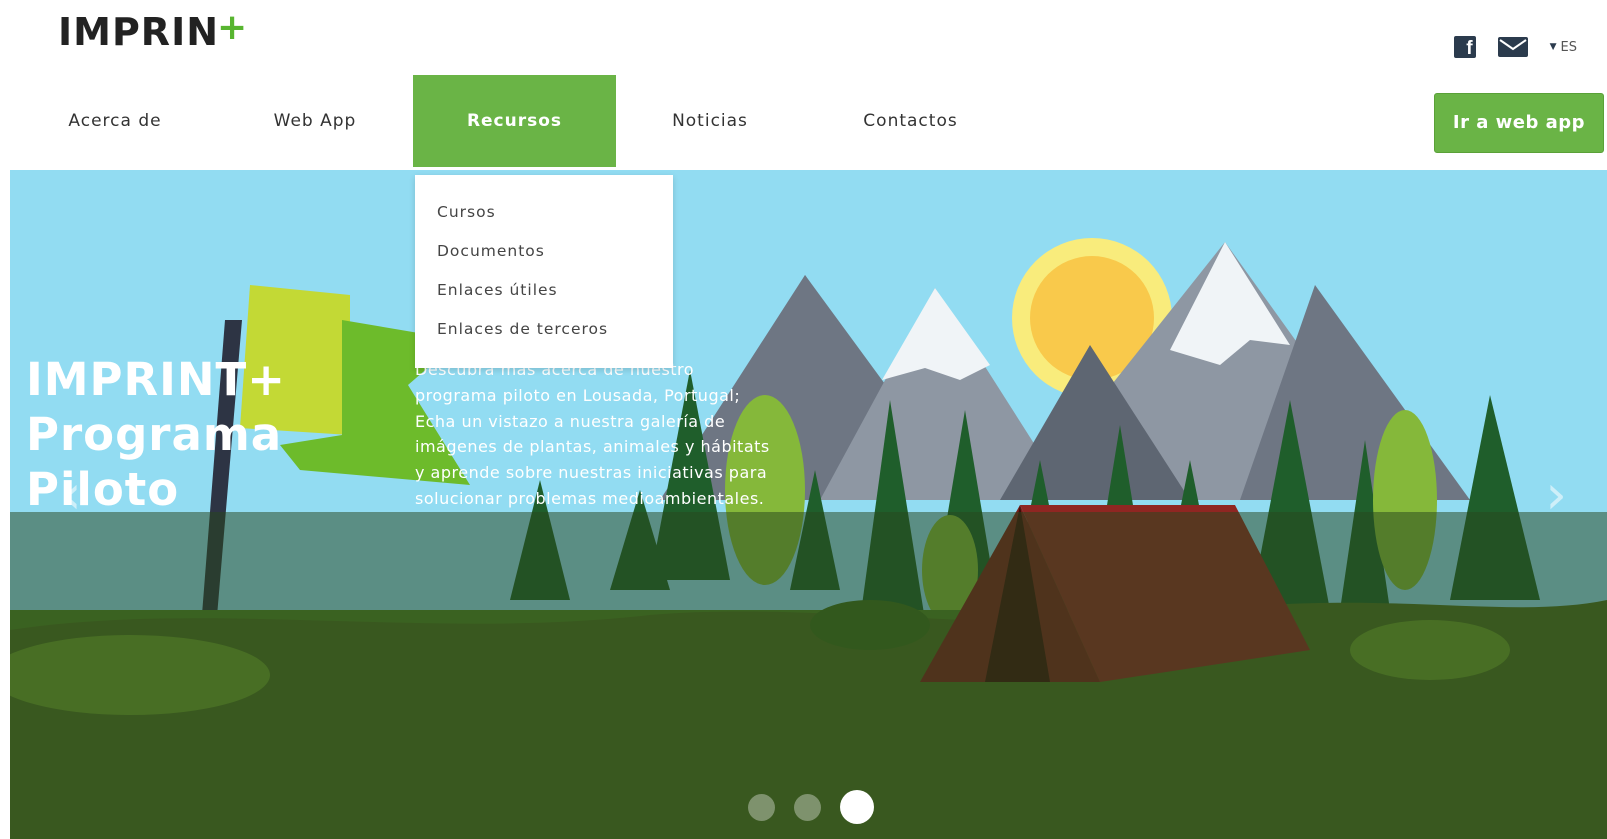  I want to click on header-social: f ▼ ES, so click(1515, 47).